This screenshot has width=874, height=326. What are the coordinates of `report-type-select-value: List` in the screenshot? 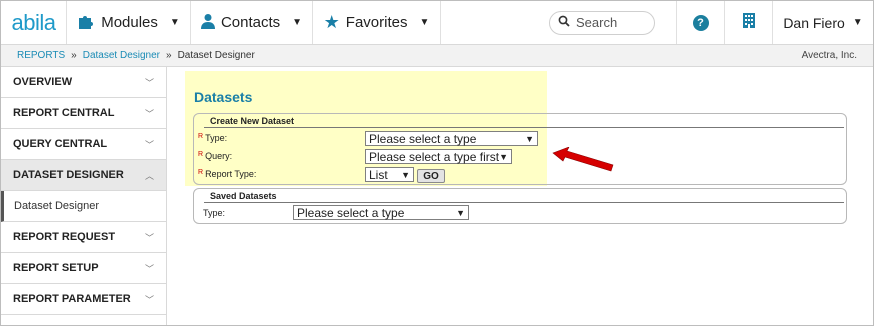 It's located at (378, 174).